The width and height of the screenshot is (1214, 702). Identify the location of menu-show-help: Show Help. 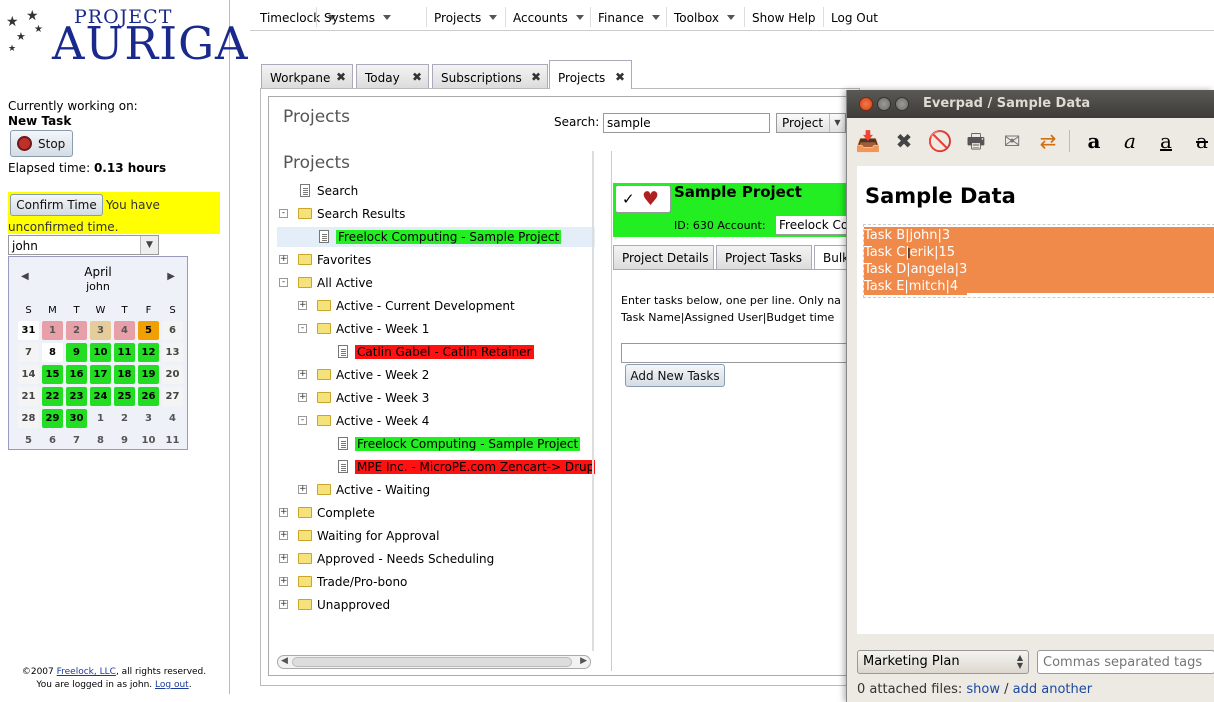
(784, 18).